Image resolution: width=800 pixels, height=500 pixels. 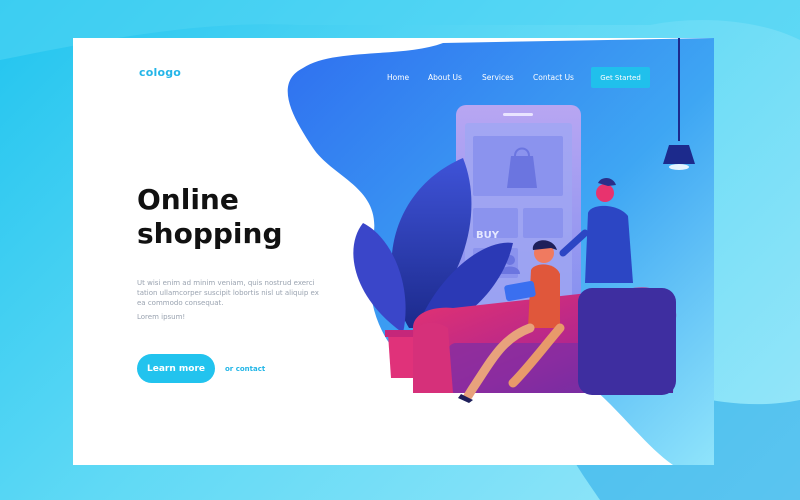 I want to click on logo: cologo, so click(x=160, y=72).